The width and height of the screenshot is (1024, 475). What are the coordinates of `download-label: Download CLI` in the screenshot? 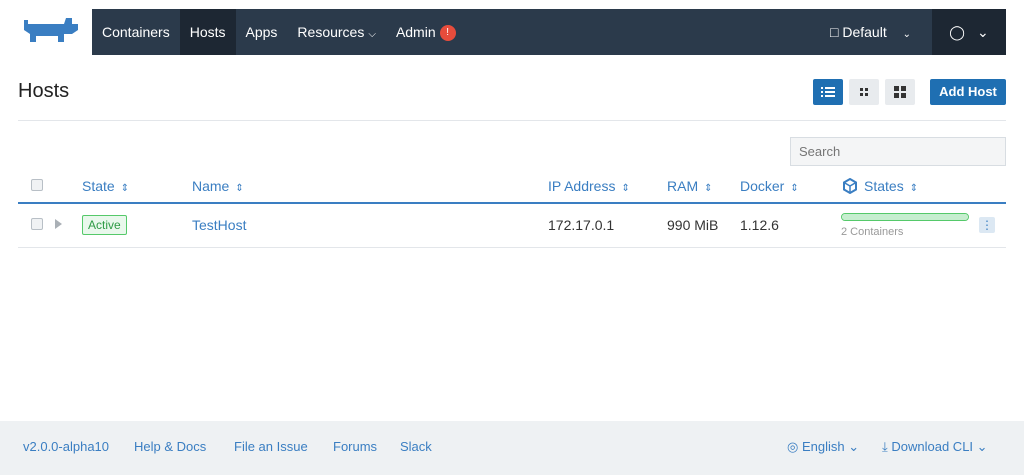 It's located at (932, 446).